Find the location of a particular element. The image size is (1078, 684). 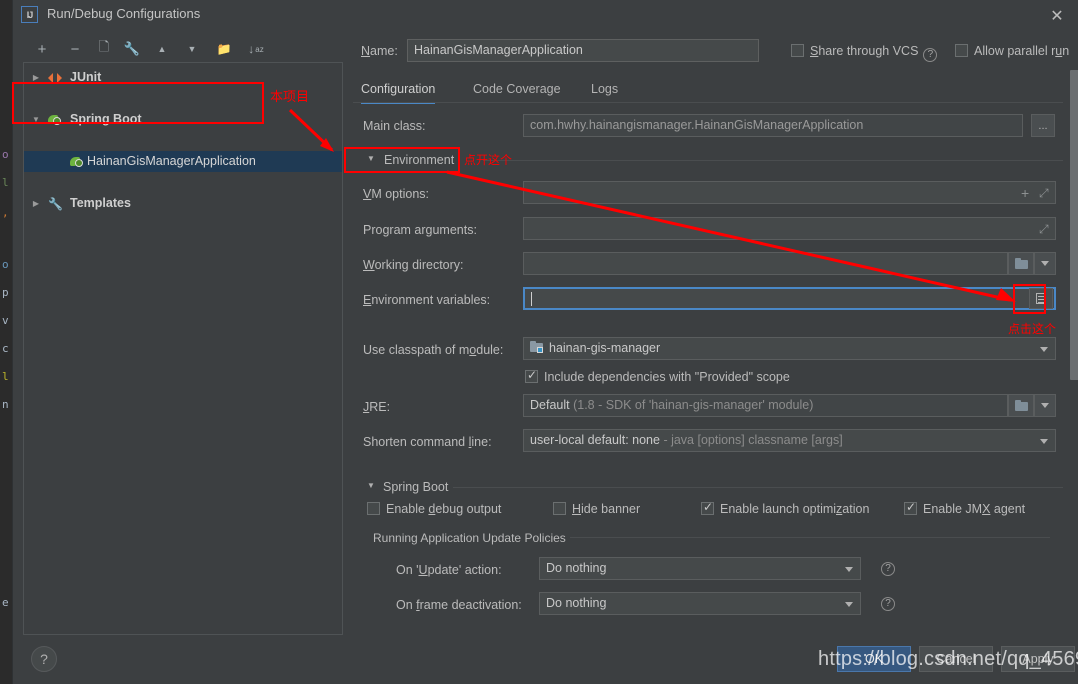

on-update-action-value: Do nothing is located at coordinates (576, 568).